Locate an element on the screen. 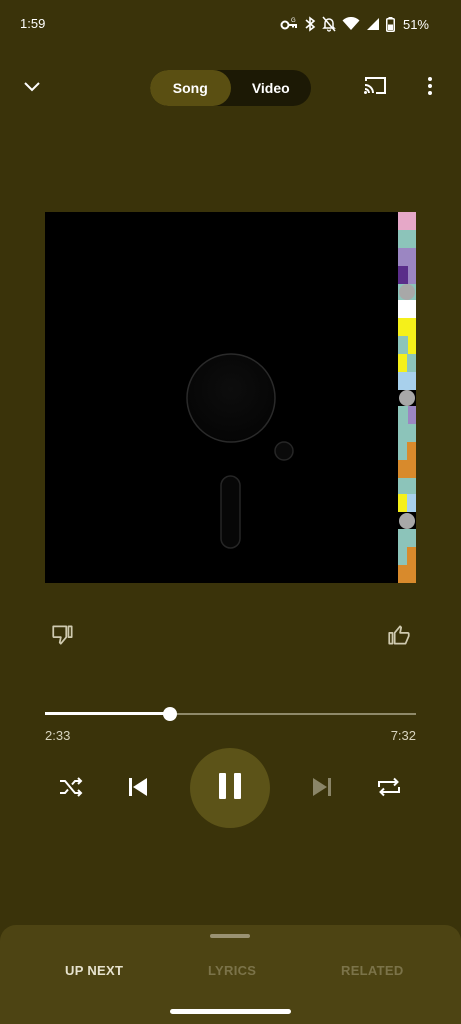 The height and width of the screenshot is (1024, 461). pause-button is located at coordinates (230, 788).